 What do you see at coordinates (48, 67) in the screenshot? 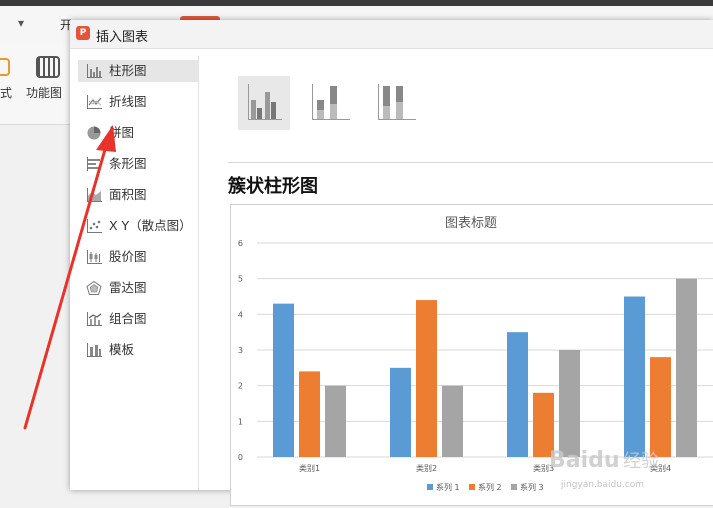
I see `function-chart-icon` at bounding box center [48, 67].